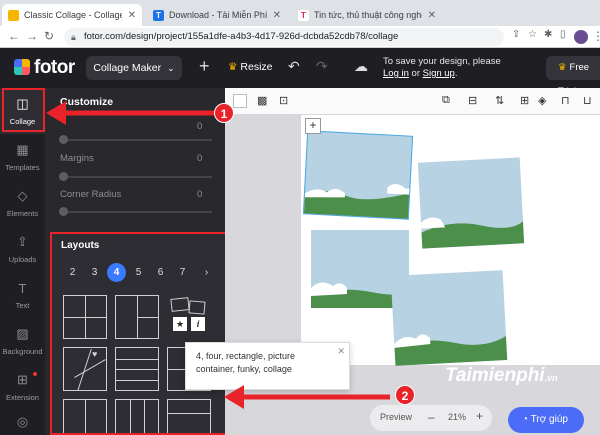  I want to click on step-badge-1: 1, so click(224, 113).